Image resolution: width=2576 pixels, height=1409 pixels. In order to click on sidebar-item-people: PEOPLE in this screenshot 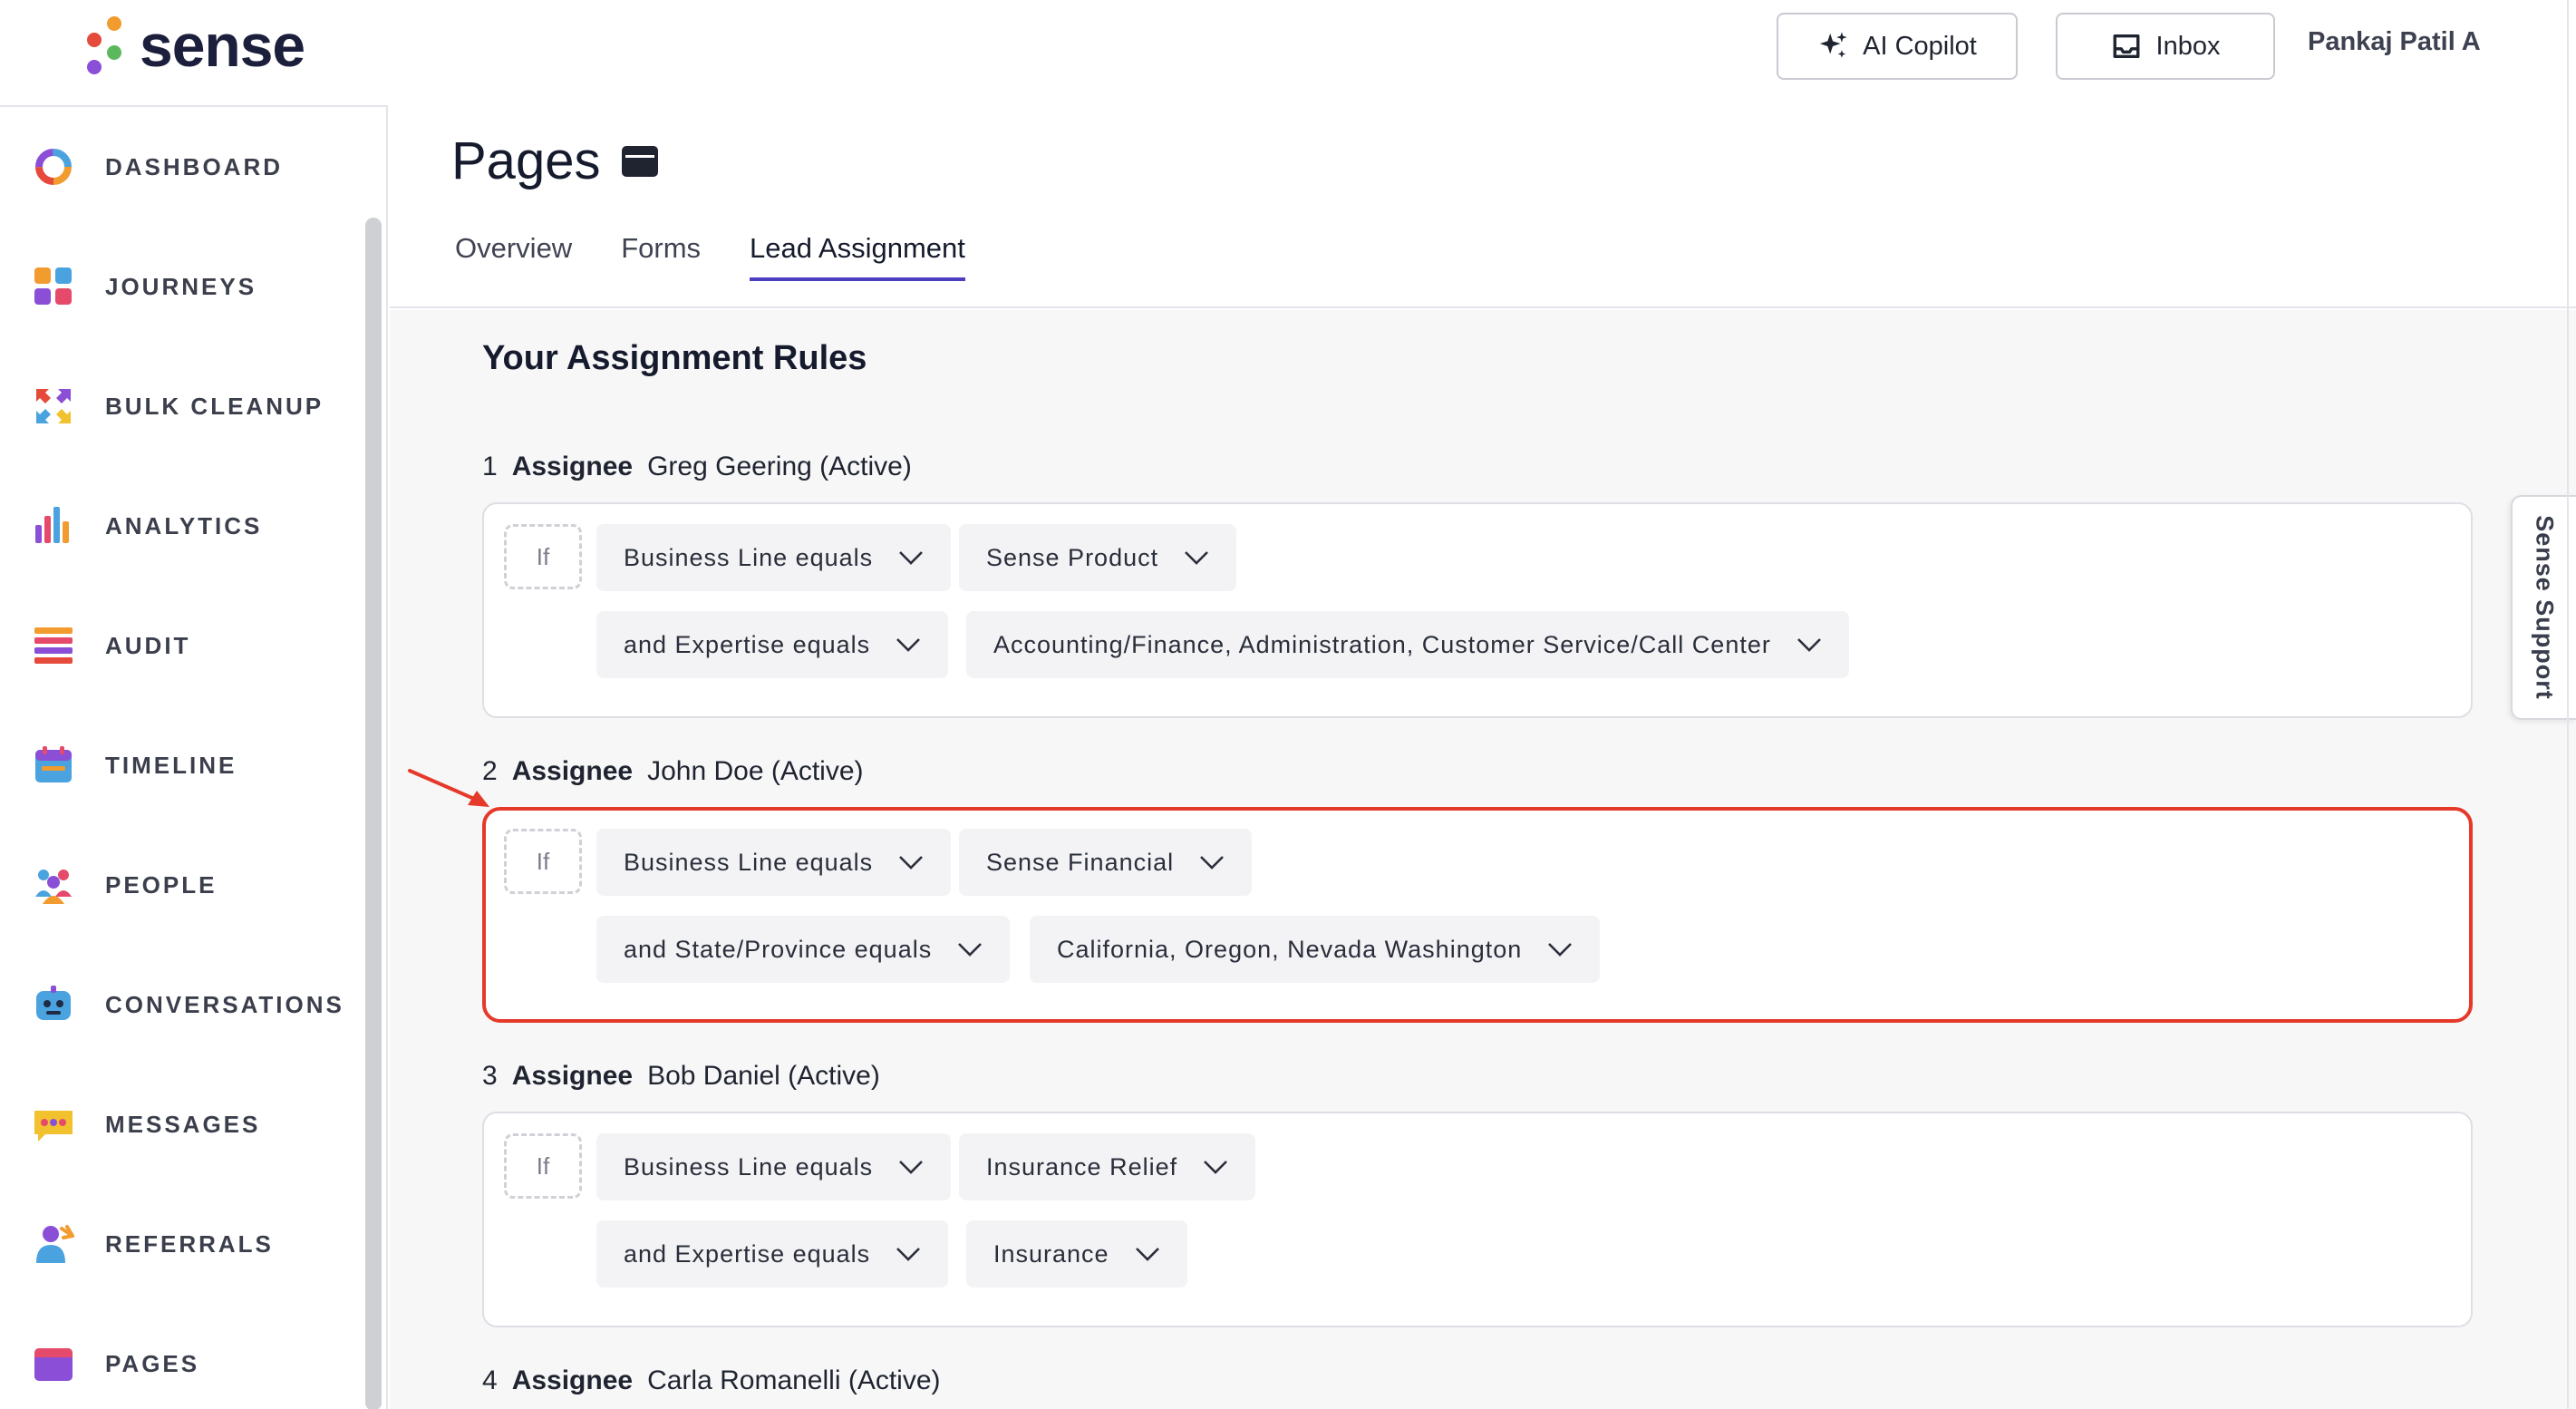, I will do `click(179, 885)`.